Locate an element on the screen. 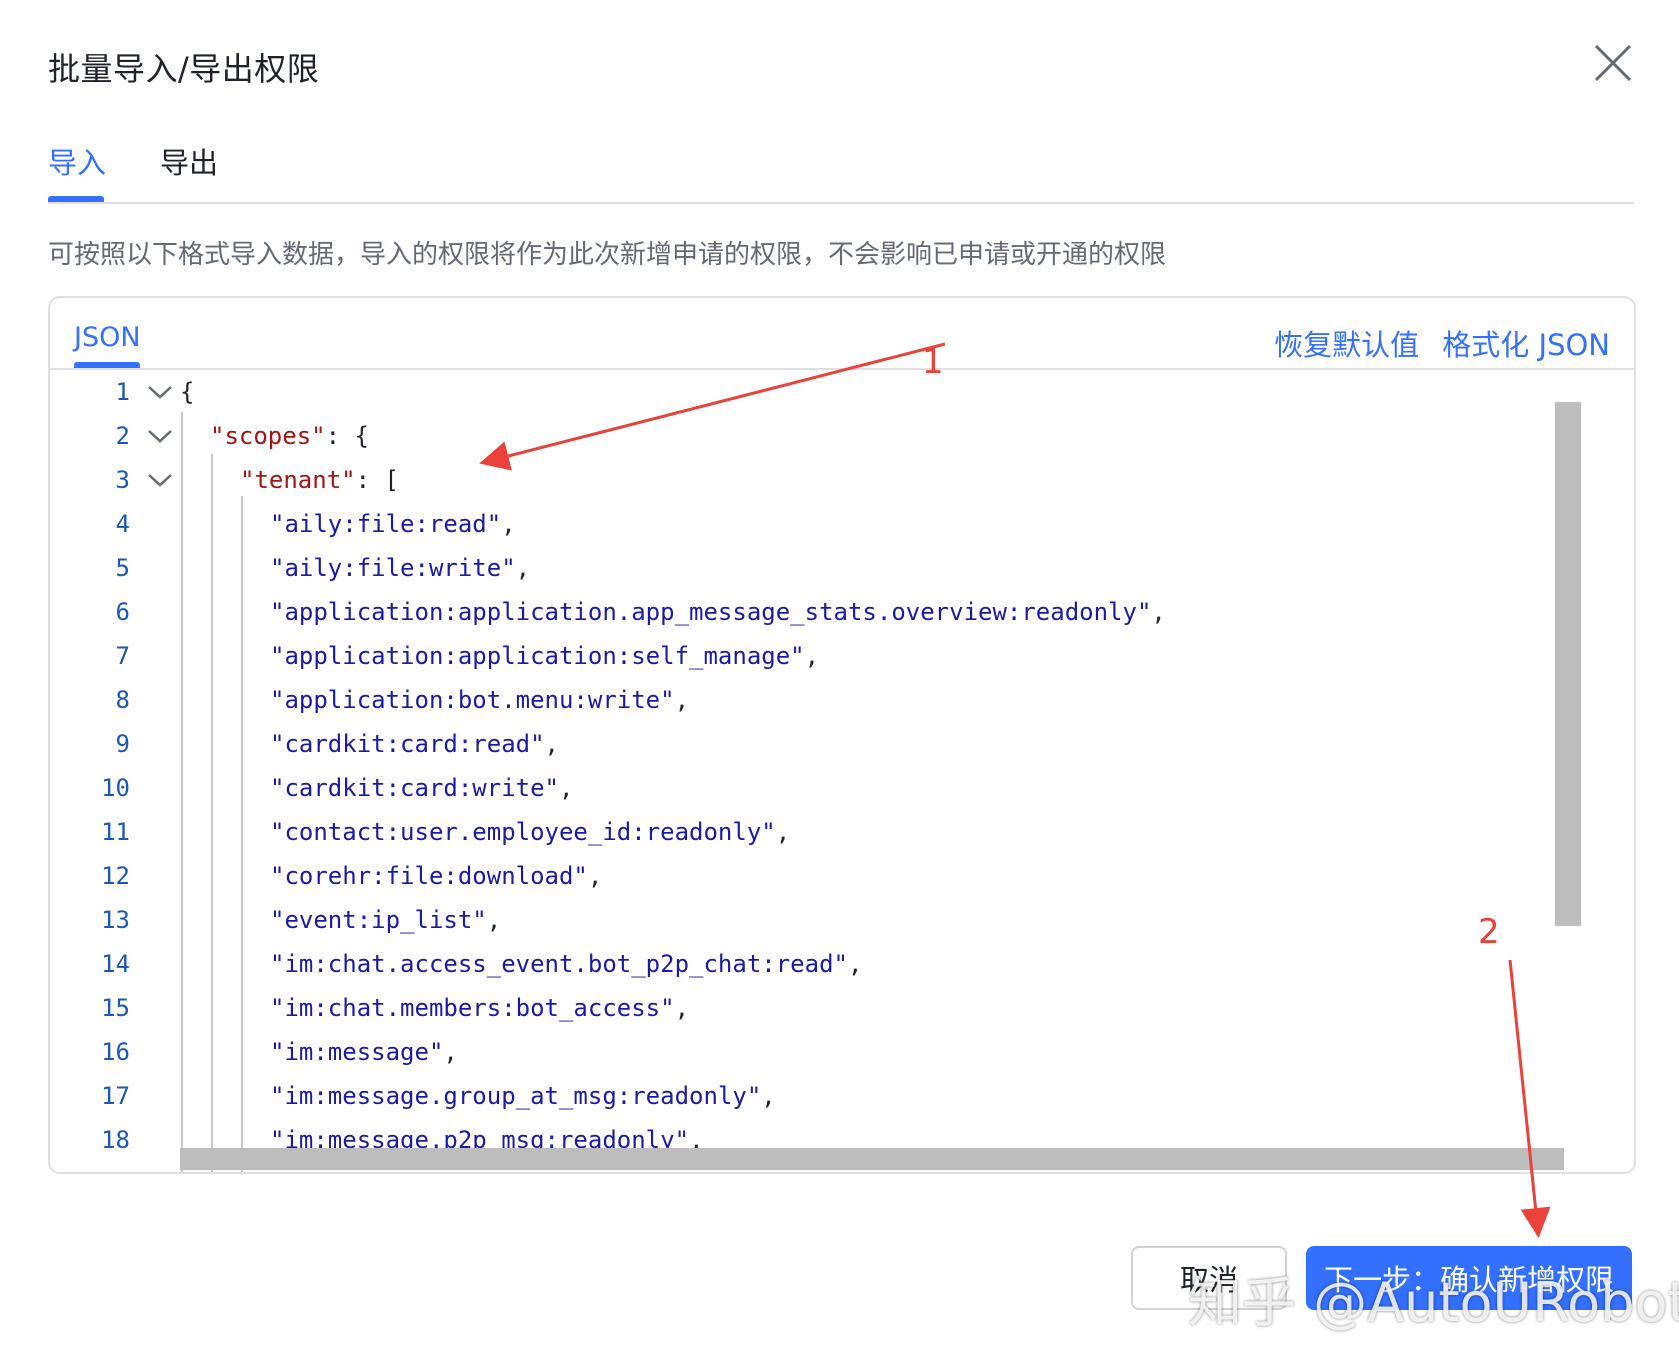 The image size is (1679, 1357). watermark: 知乎 @AutoURobot is located at coordinates (1433, 1302).